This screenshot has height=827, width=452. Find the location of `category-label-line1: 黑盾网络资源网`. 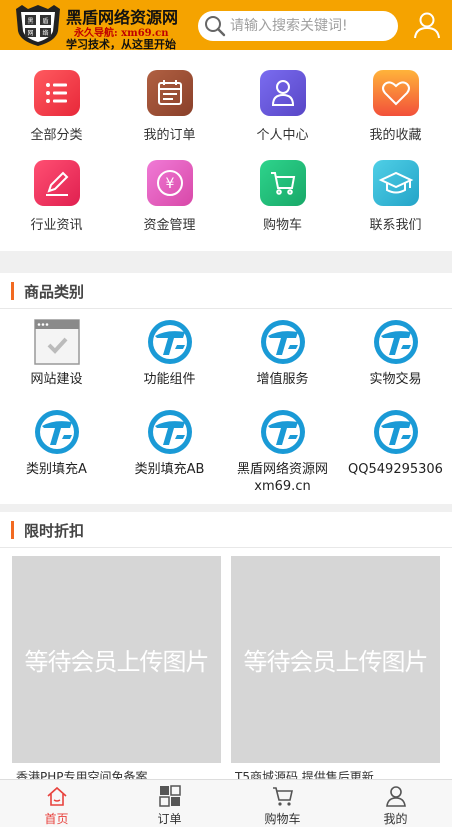

category-label-line1: 黑盾网络资源网 is located at coordinates (282, 469).